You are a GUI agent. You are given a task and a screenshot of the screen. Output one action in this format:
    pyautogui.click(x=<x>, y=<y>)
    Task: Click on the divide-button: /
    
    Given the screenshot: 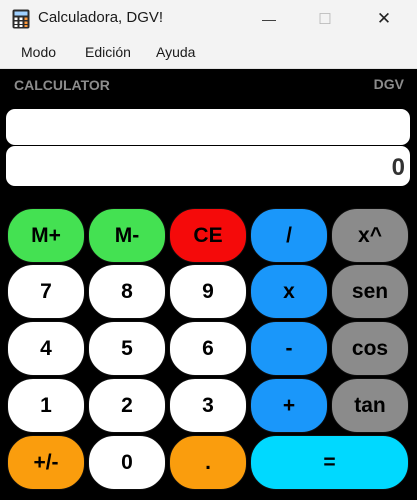 What is the action you would take?
    pyautogui.click(x=289, y=235)
    